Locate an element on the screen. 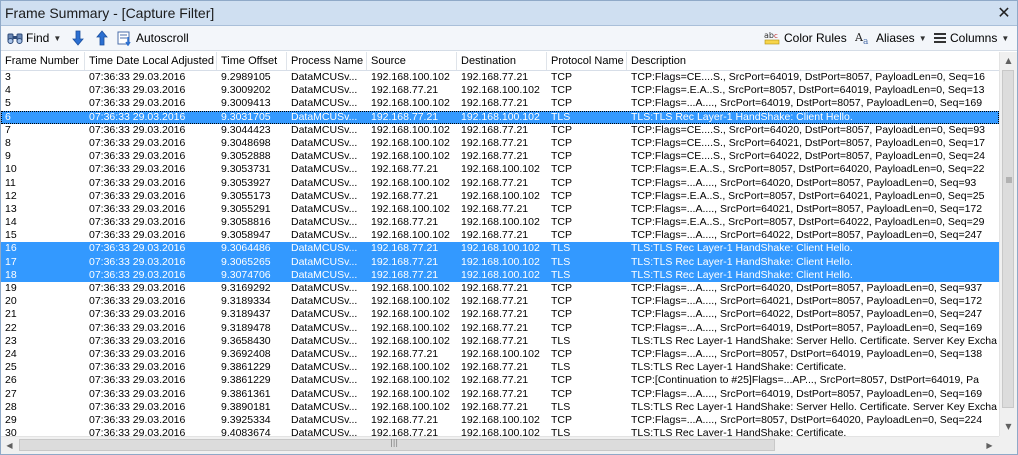 The image size is (1018, 455). column-header-frame-number: Frame Number is located at coordinates (43, 61).